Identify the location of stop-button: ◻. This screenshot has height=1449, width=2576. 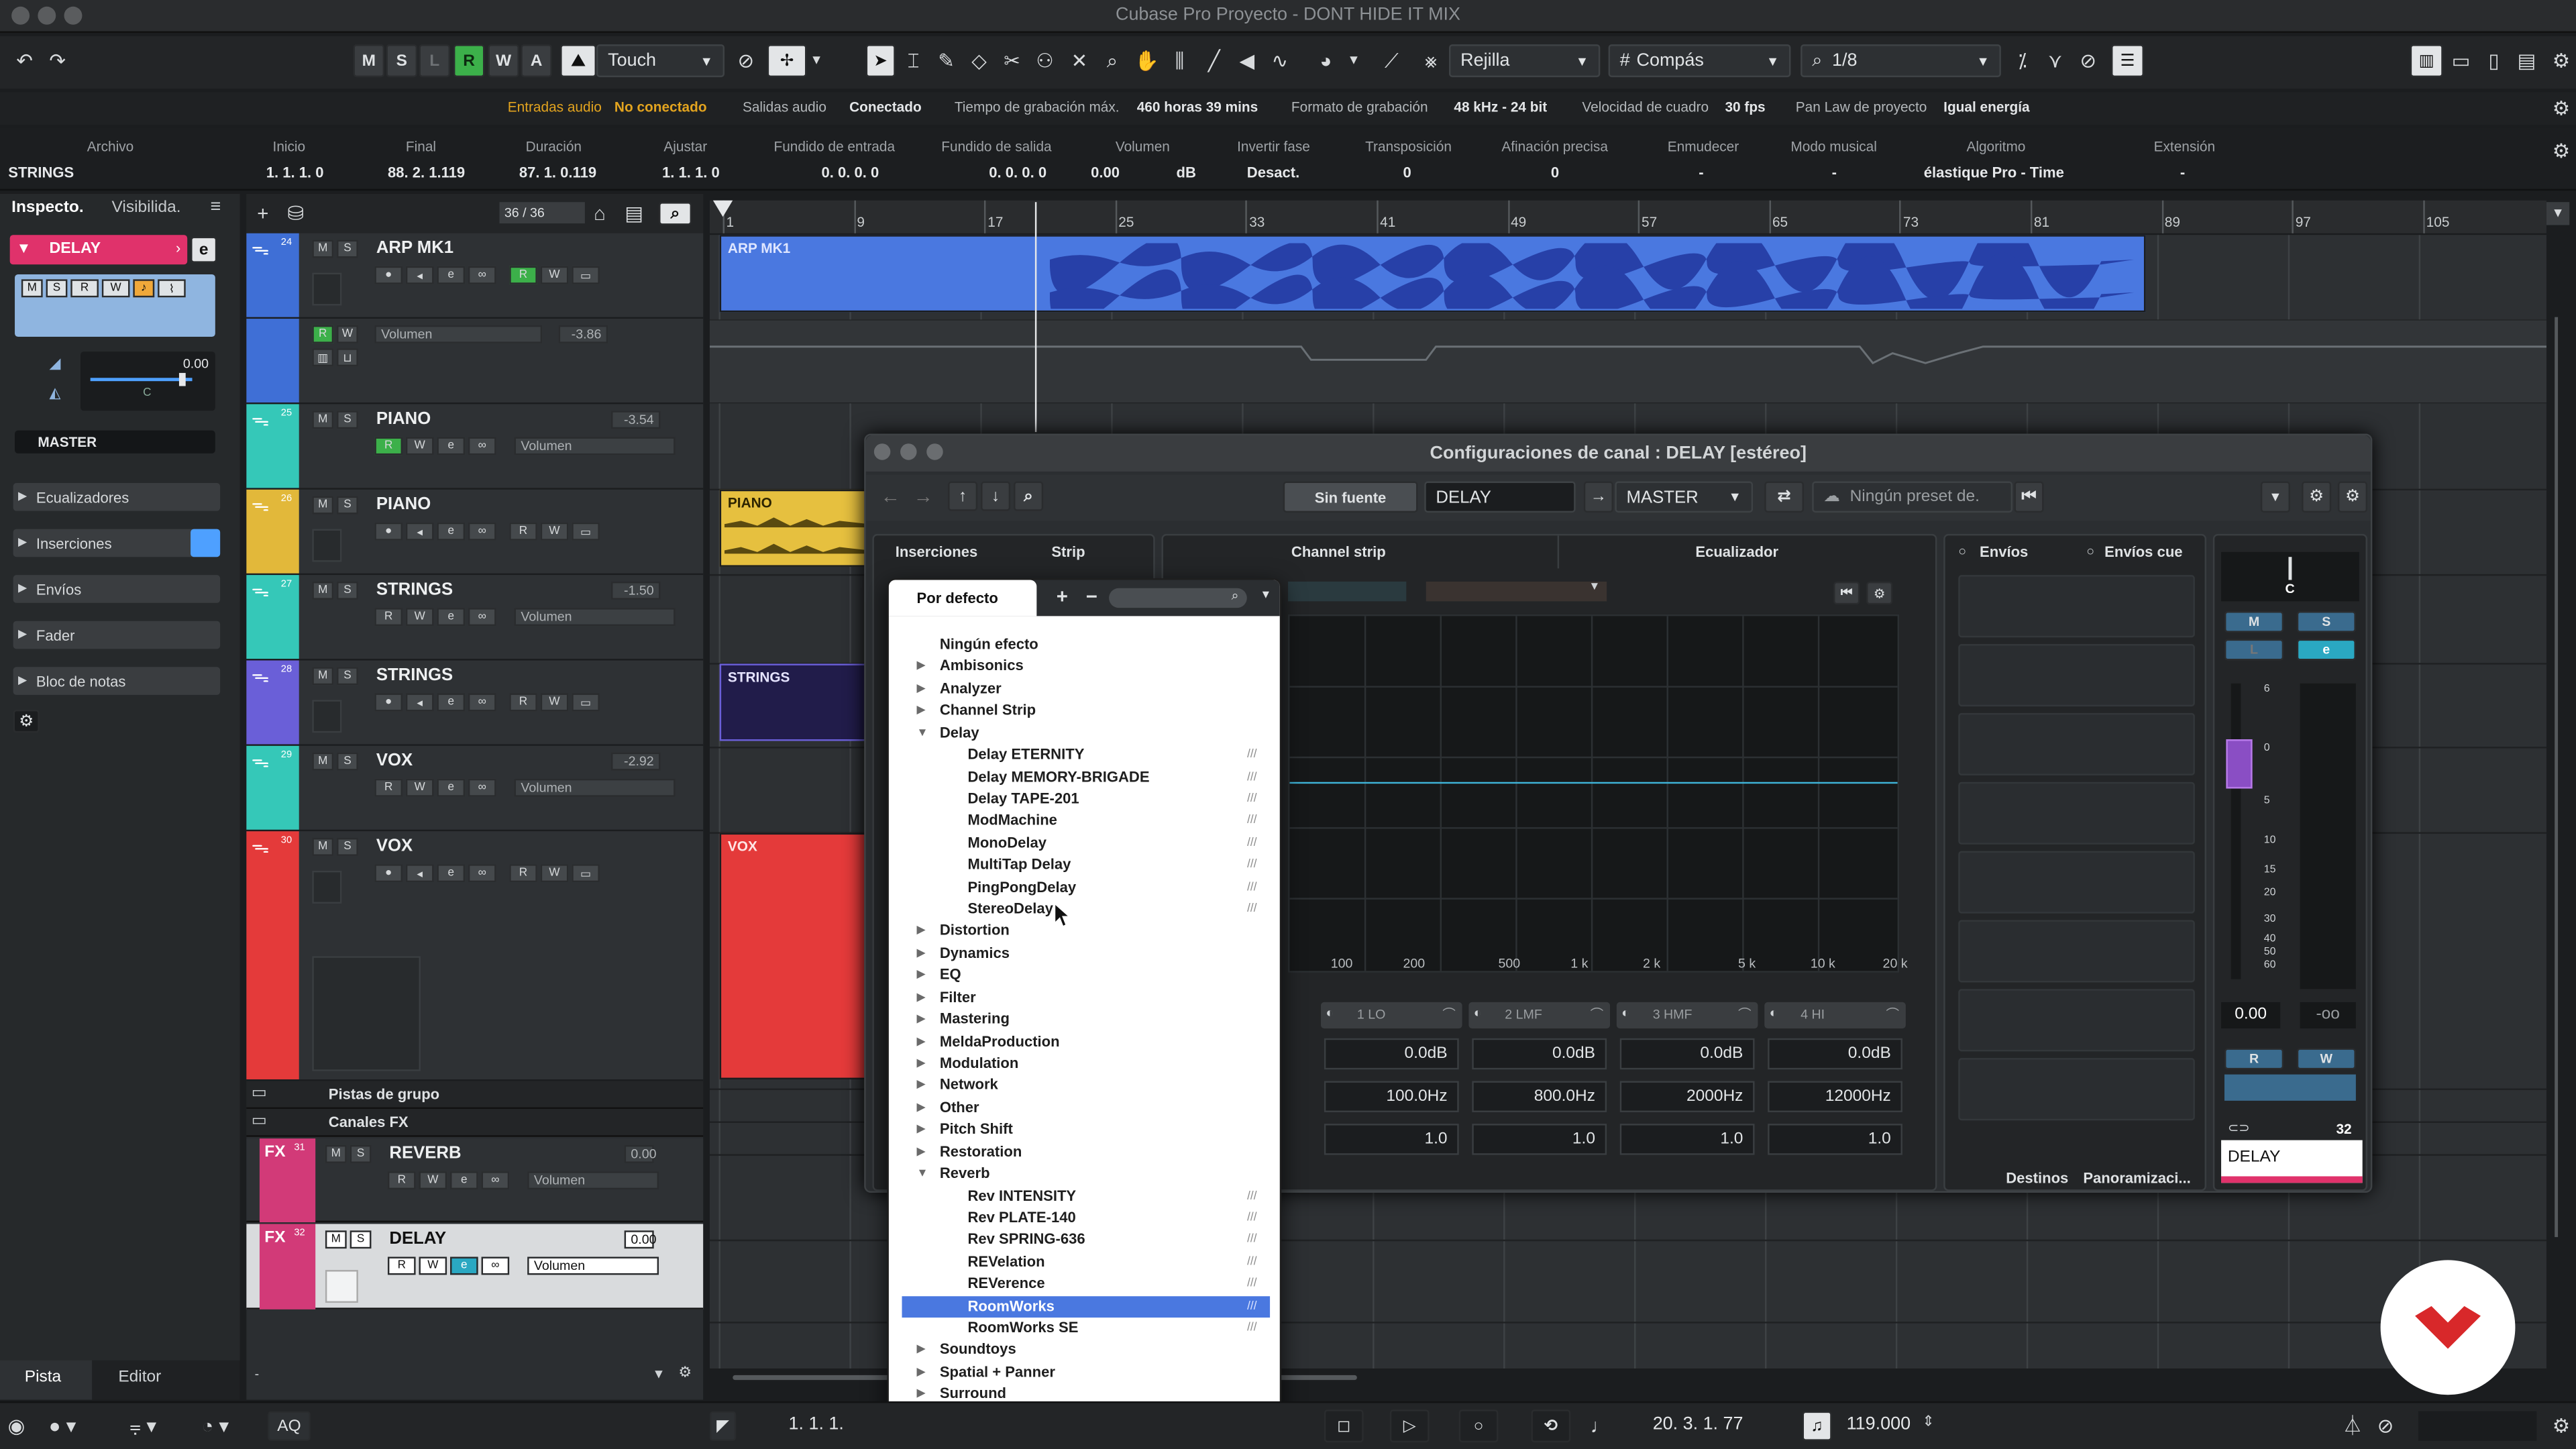
(1344, 1426).